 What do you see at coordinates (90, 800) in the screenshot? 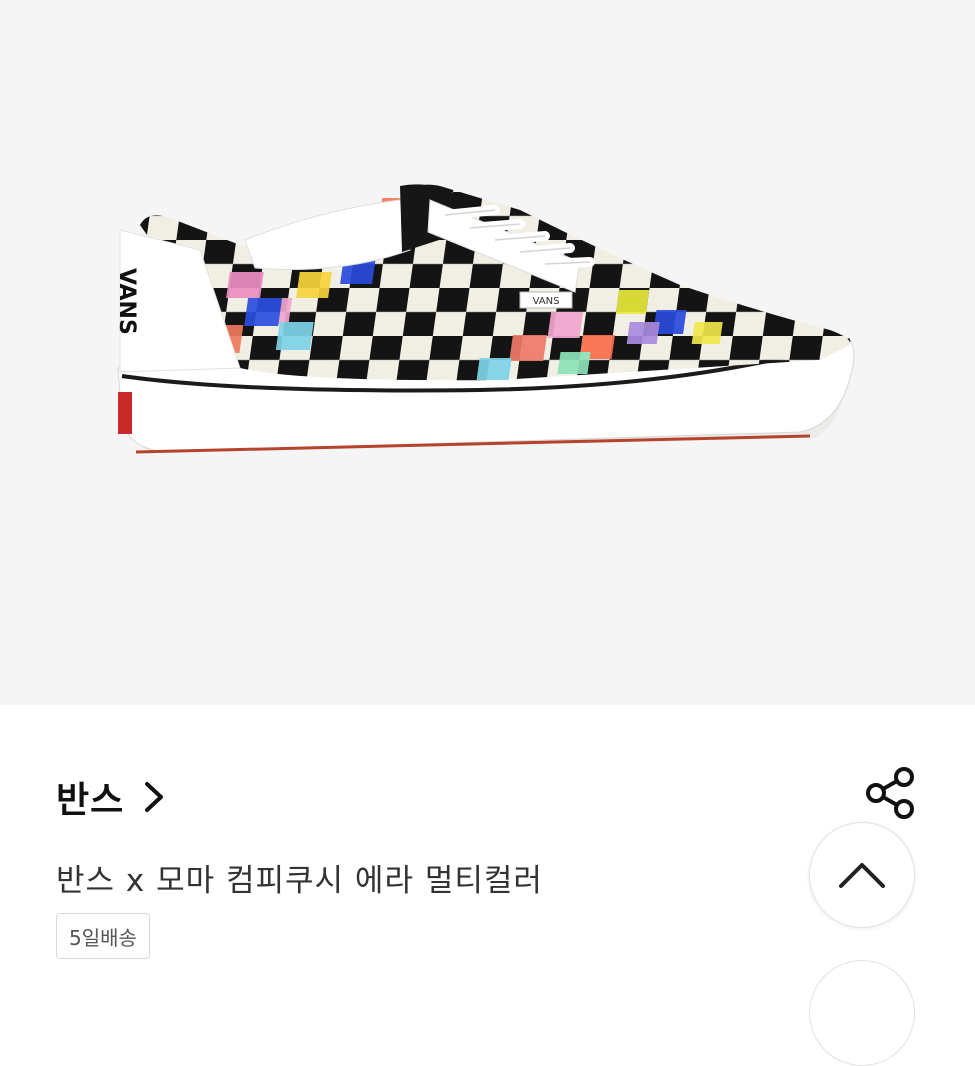
I see `brand-name: 반스` at bounding box center [90, 800].